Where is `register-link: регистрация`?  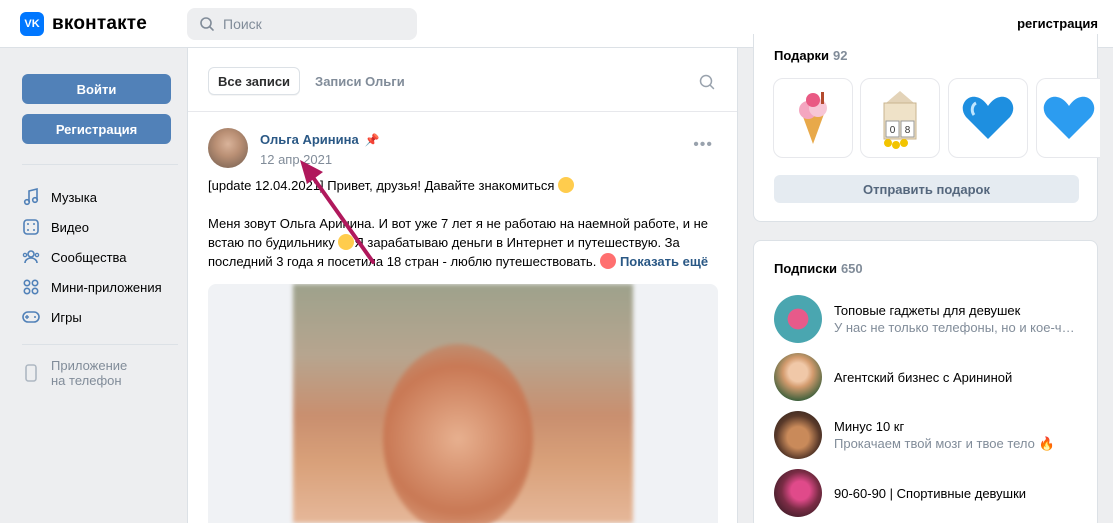
register-link: регистрация is located at coordinates (1057, 23).